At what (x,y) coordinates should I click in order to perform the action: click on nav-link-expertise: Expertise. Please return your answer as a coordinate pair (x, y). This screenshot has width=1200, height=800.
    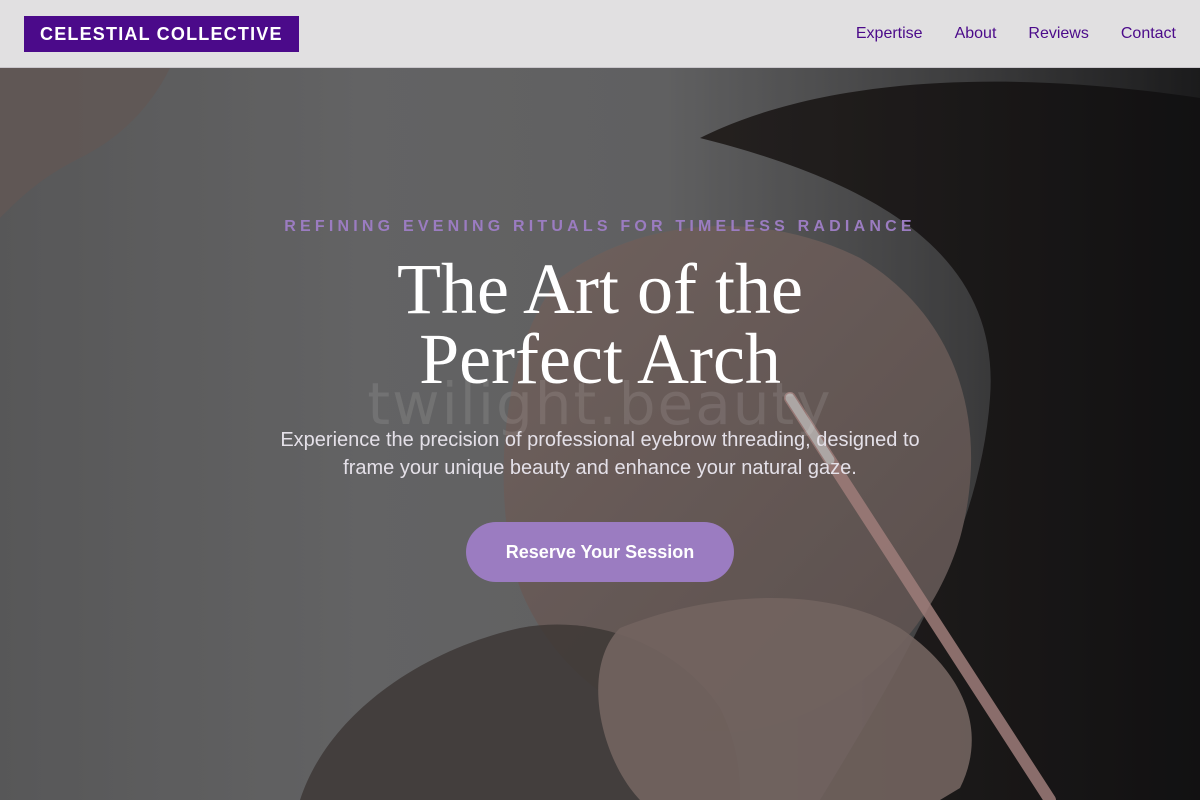
    Looking at the image, I should click on (889, 34).